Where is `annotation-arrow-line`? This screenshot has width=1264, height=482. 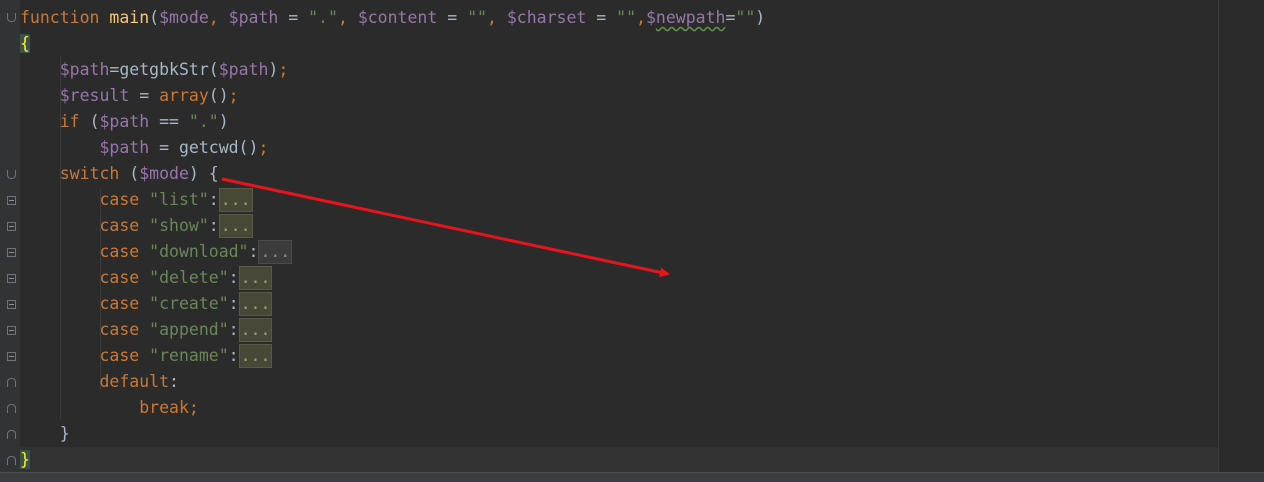
annotation-arrow-line is located at coordinates (445, 227).